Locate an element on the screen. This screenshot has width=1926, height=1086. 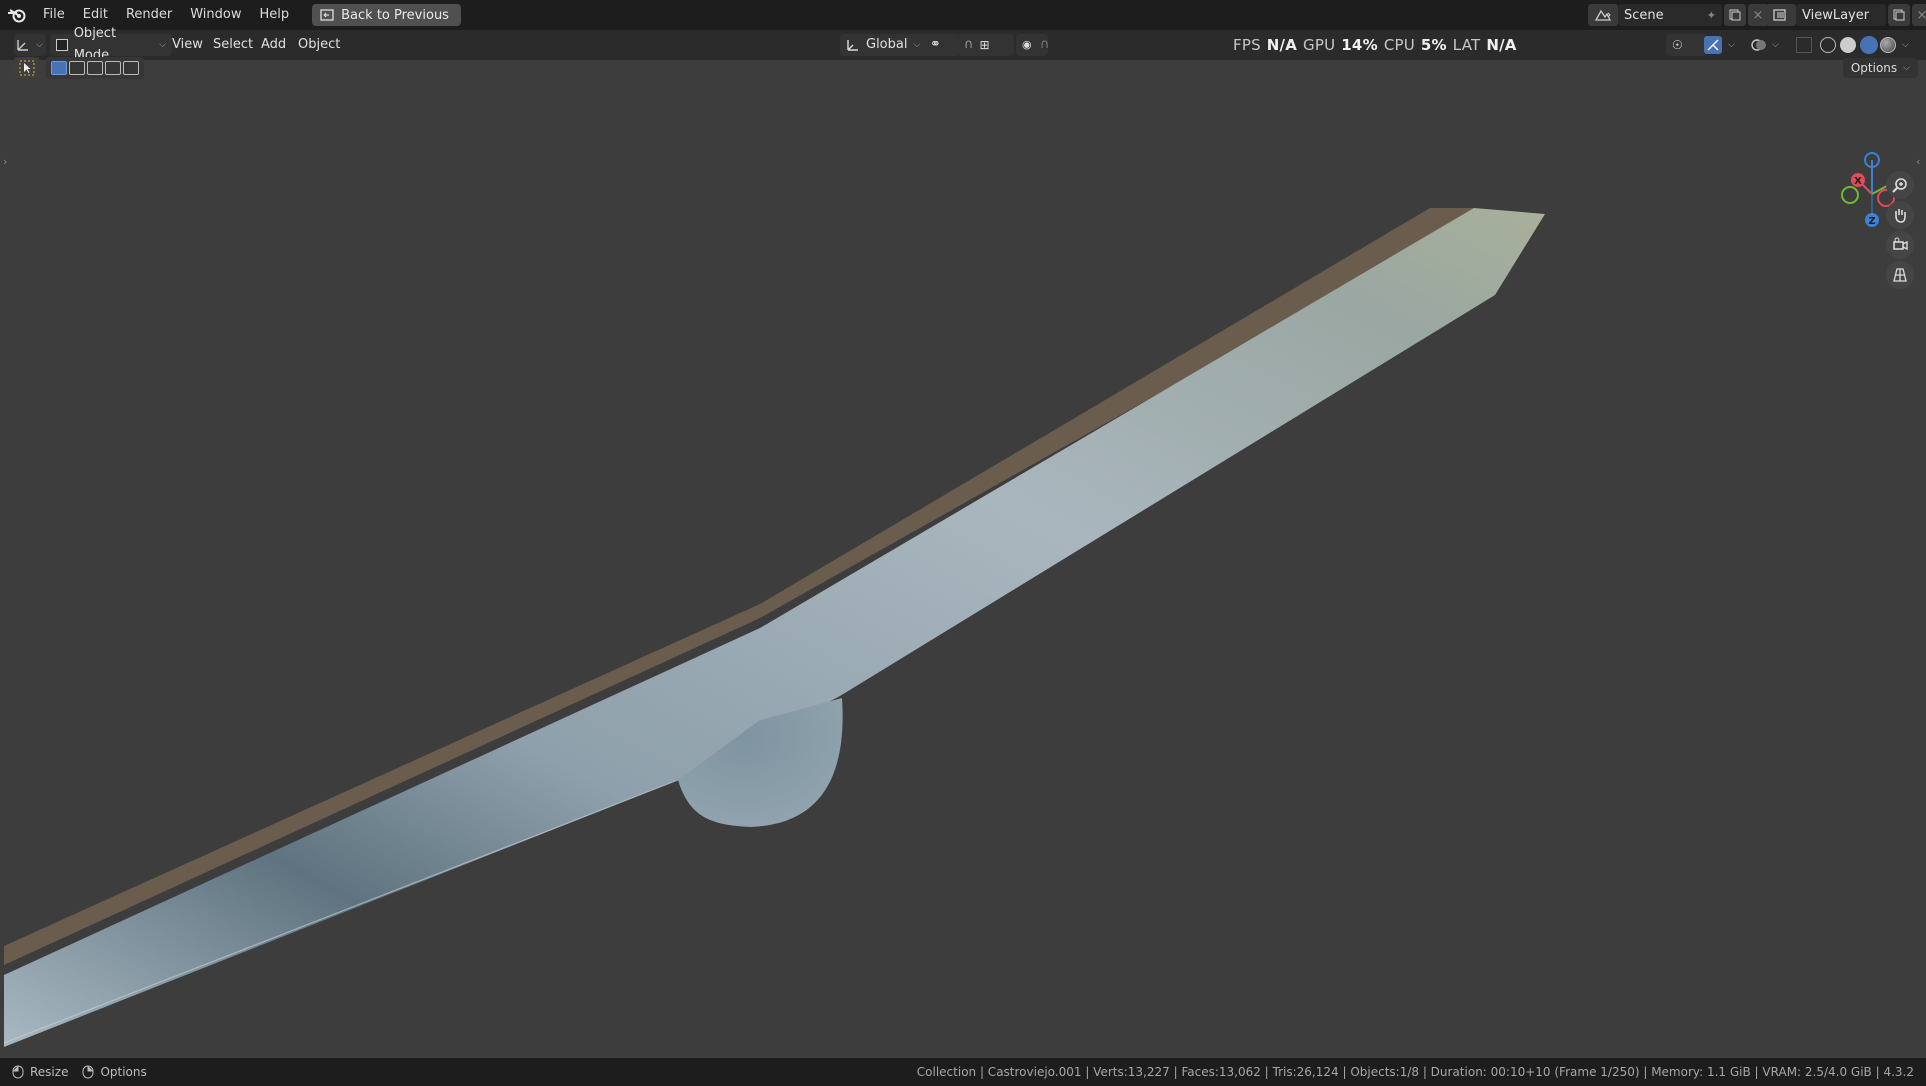
gizmo-icon is located at coordinates (1713, 45).